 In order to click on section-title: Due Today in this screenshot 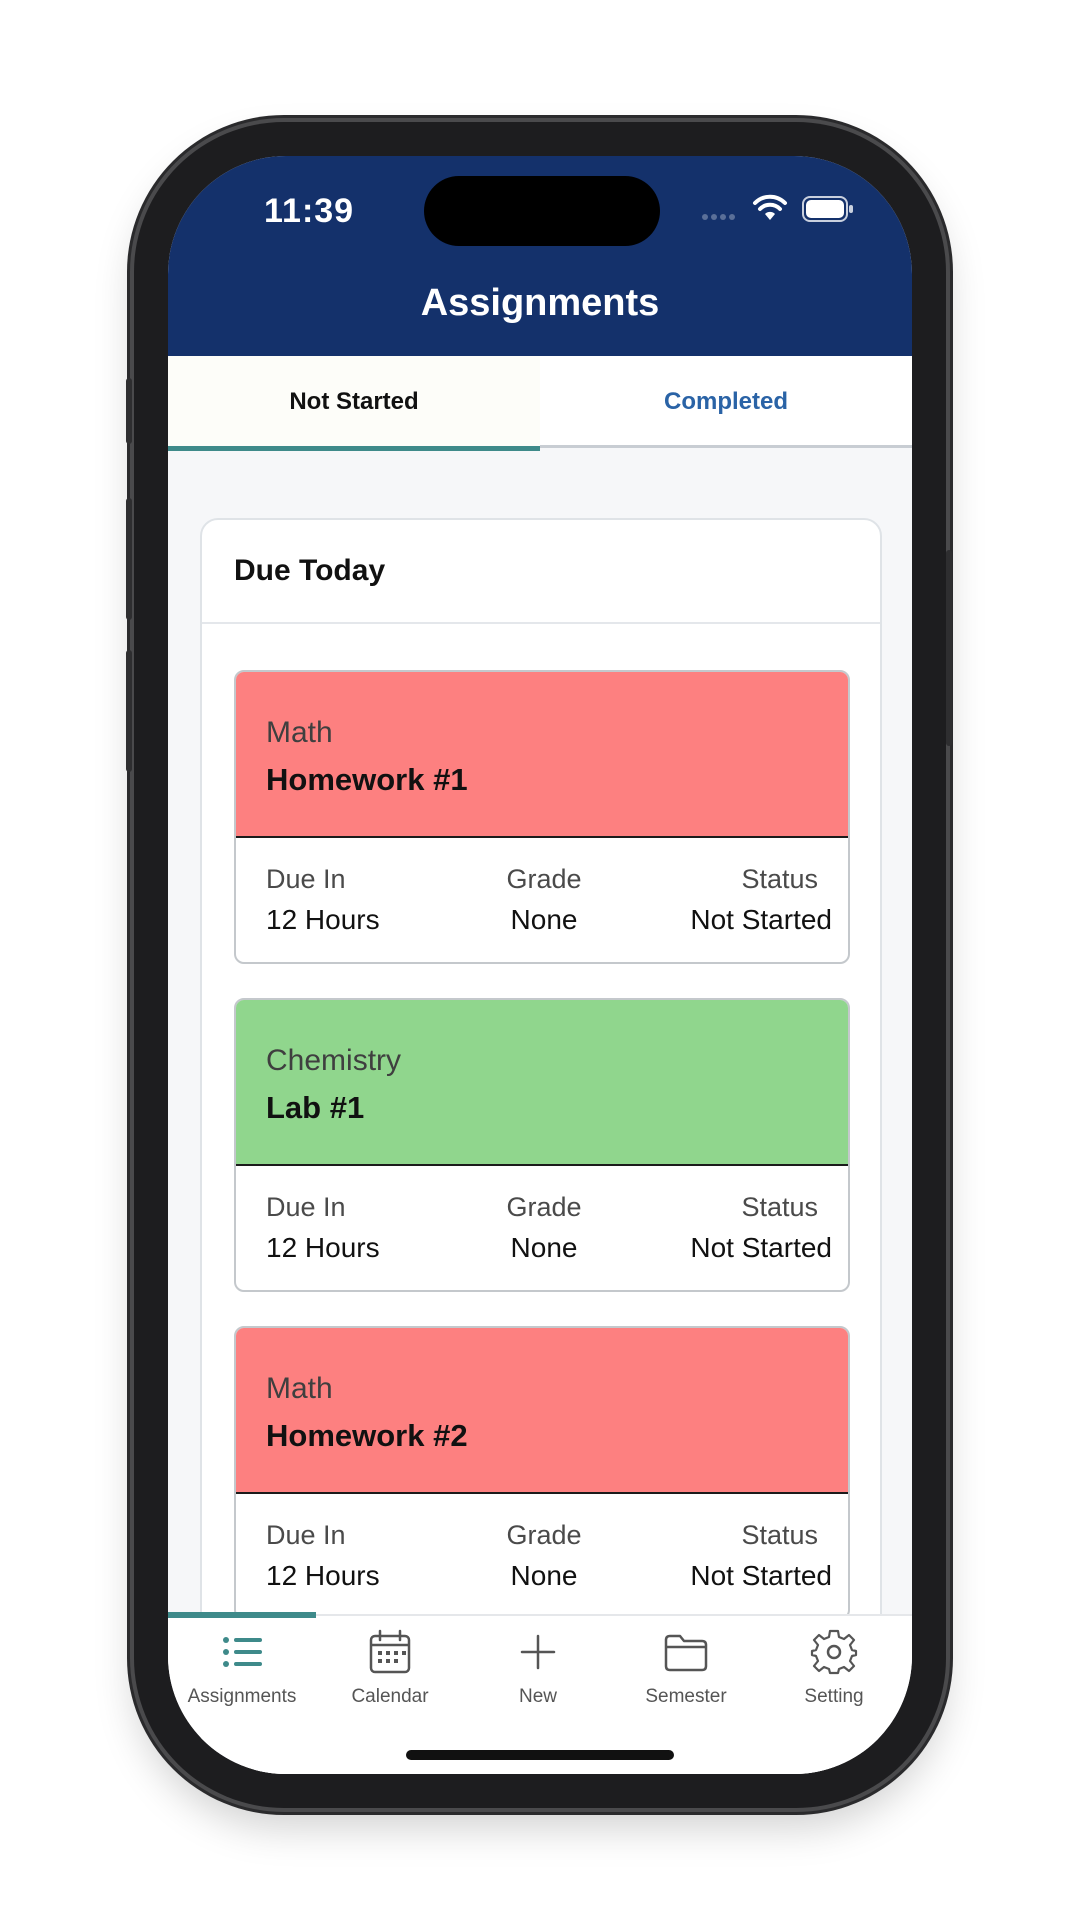, I will do `click(541, 572)`.